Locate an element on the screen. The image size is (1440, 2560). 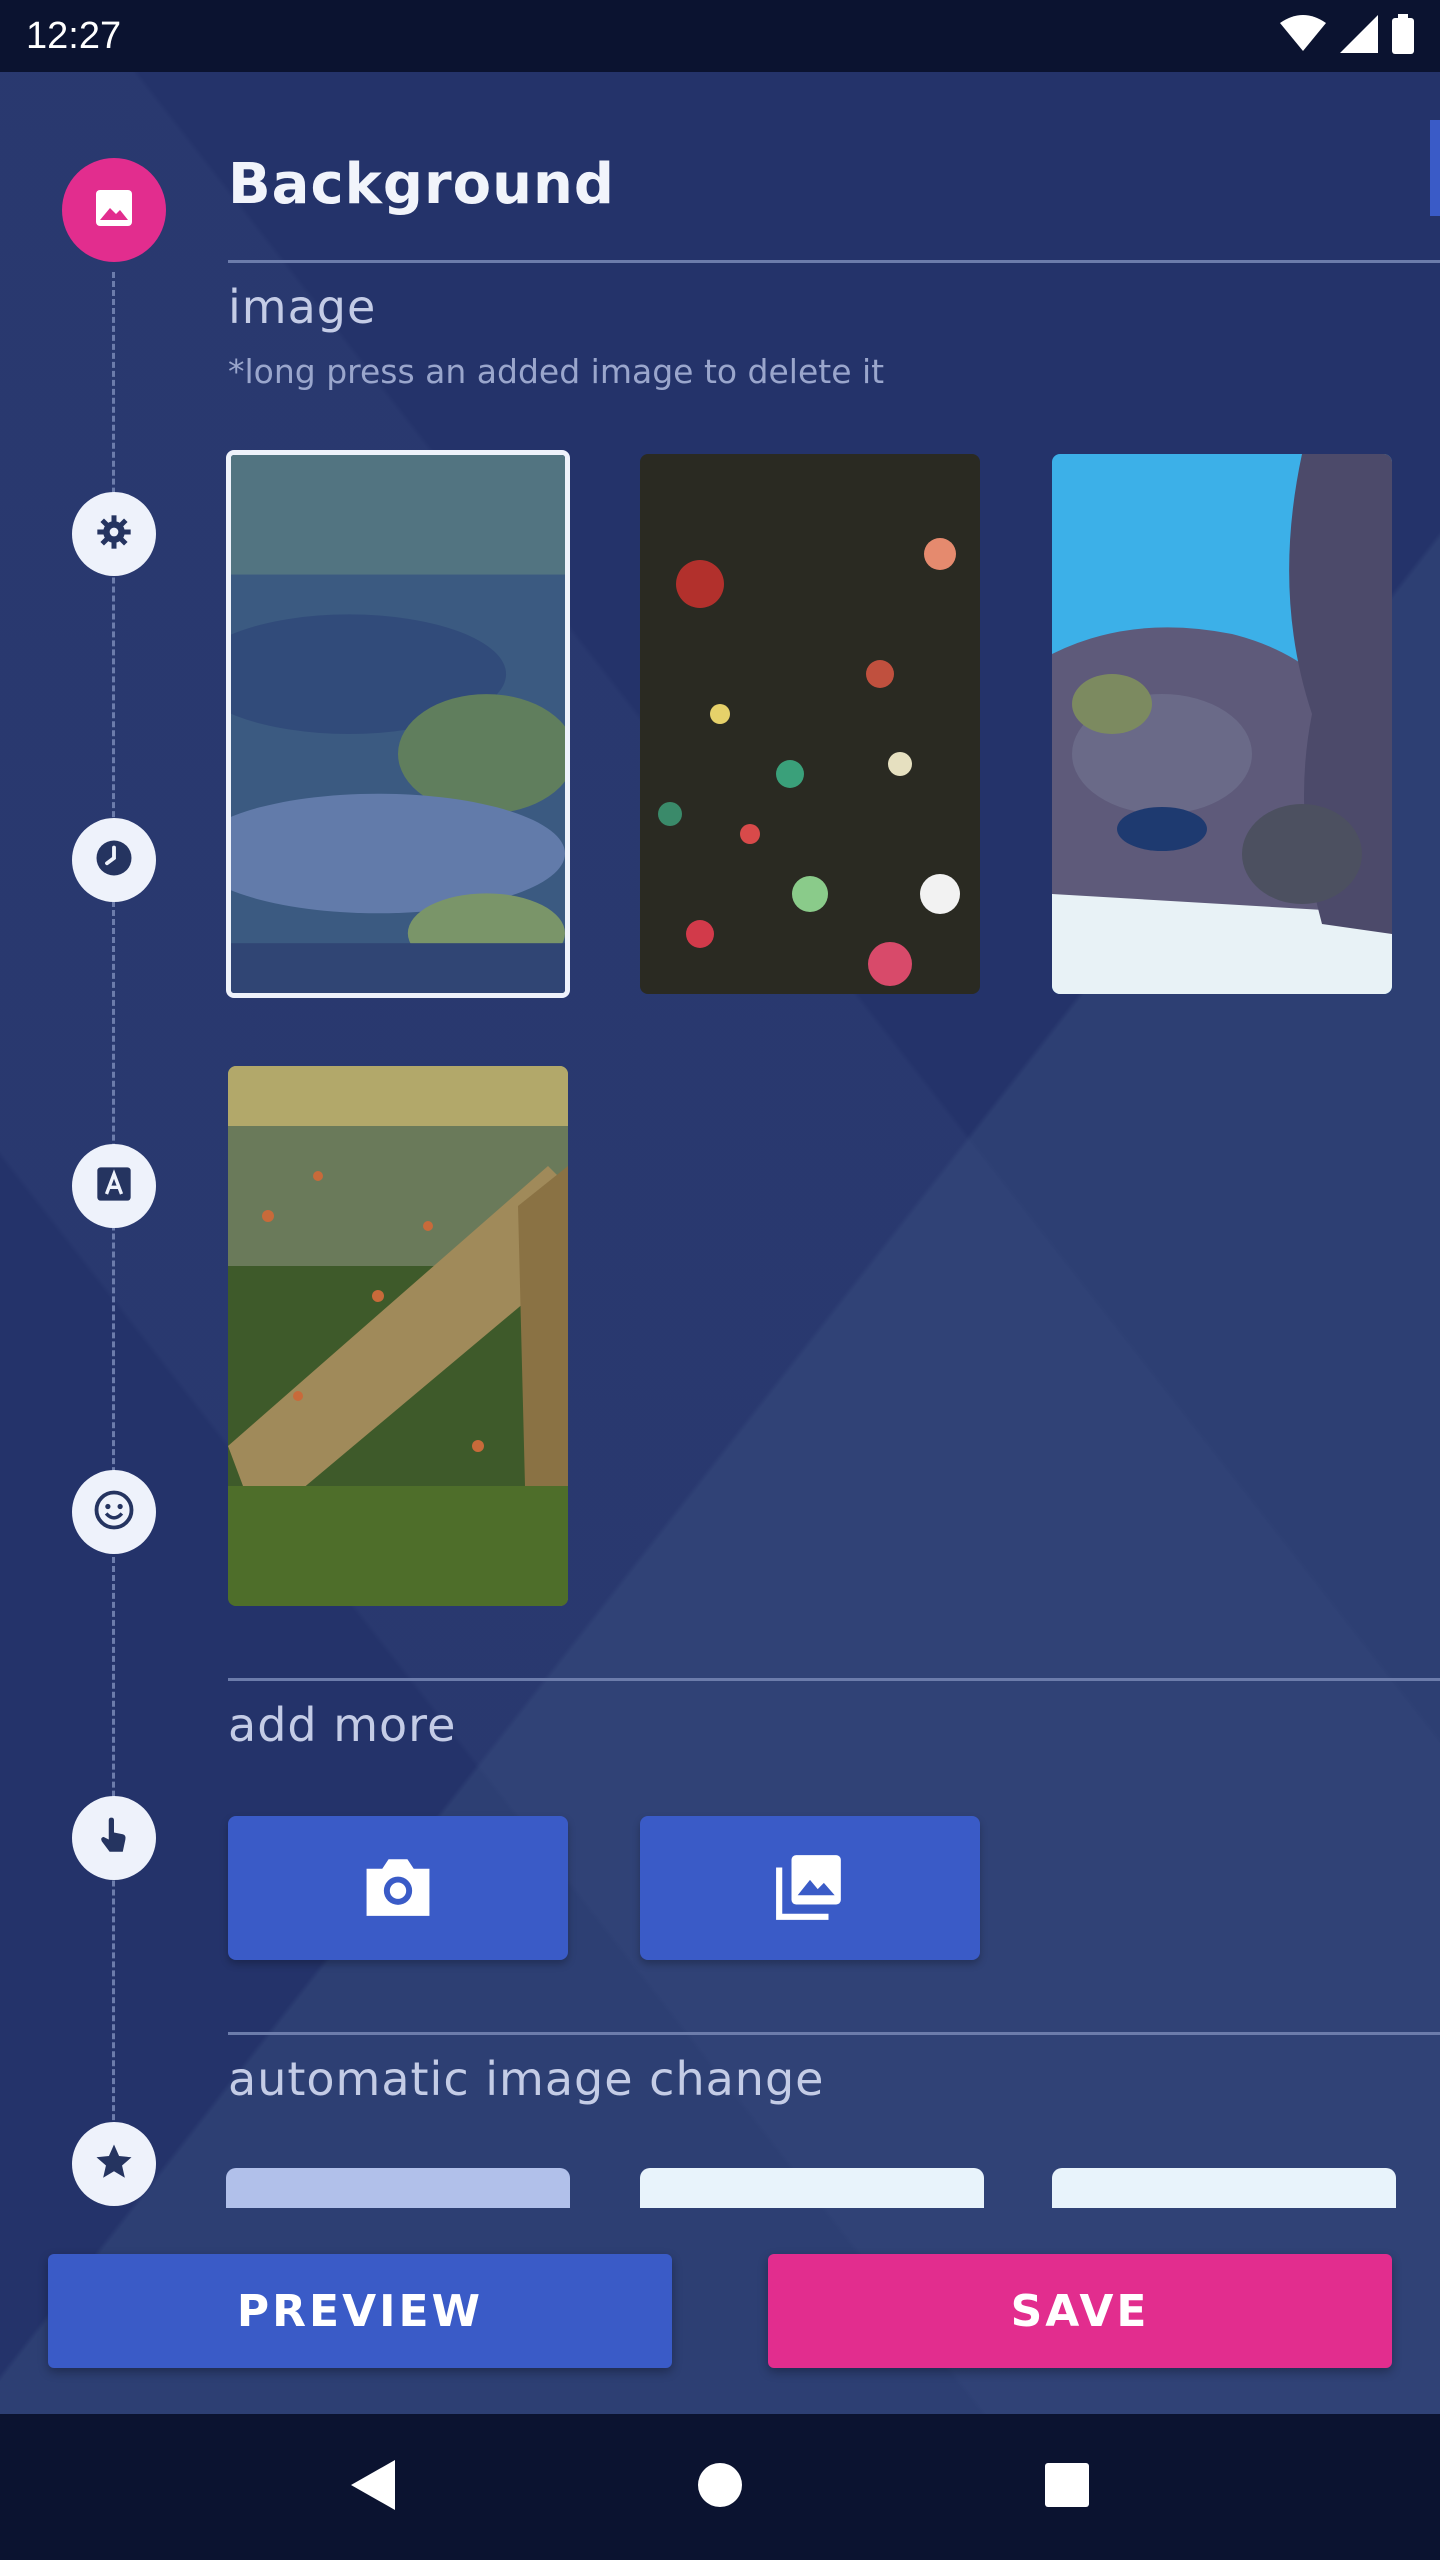
recents-icon is located at coordinates (1066, 2487).